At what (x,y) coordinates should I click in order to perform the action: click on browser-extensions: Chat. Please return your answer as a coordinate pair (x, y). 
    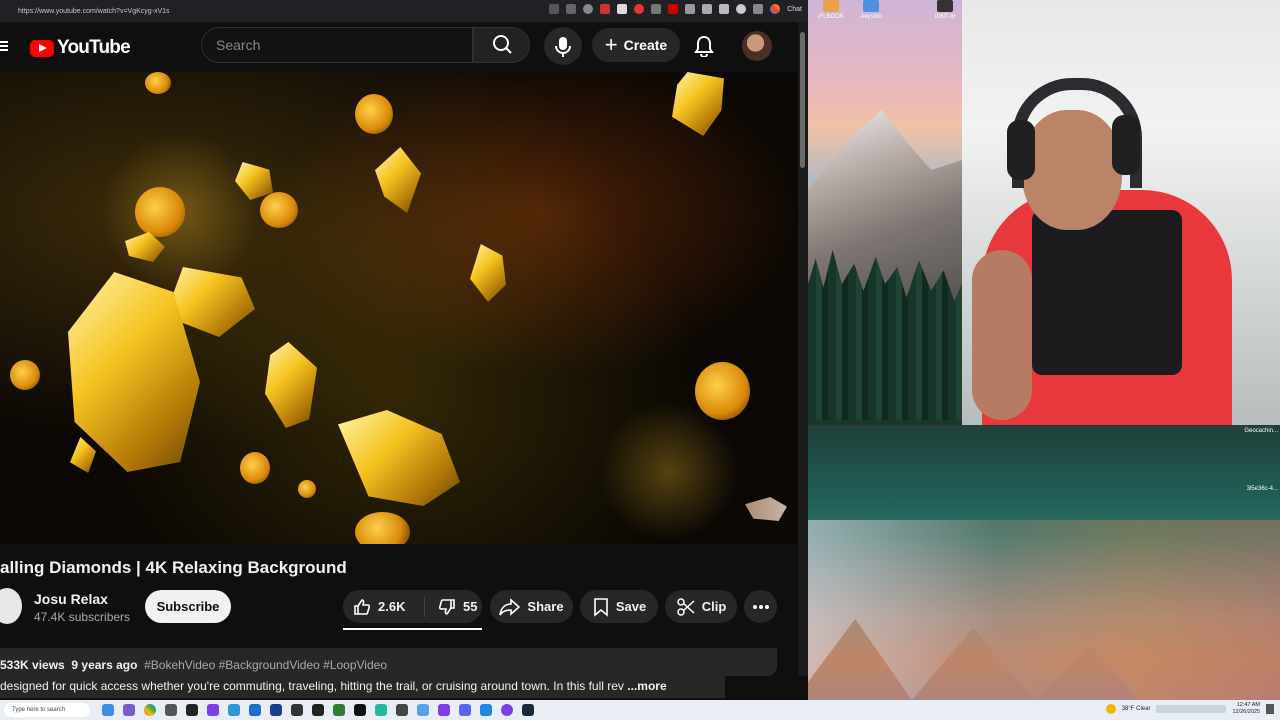
    Looking at the image, I should click on (675, 9).